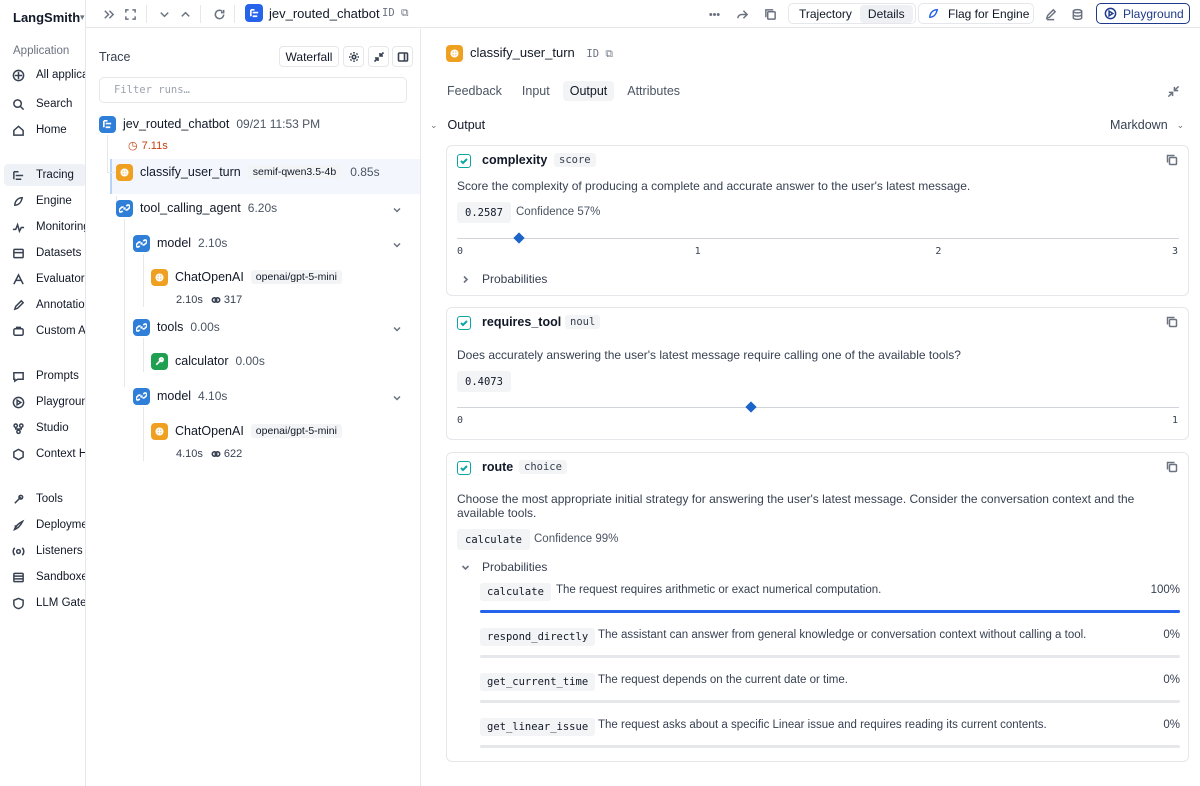  I want to click on tracing-icon, so click(18, 175).